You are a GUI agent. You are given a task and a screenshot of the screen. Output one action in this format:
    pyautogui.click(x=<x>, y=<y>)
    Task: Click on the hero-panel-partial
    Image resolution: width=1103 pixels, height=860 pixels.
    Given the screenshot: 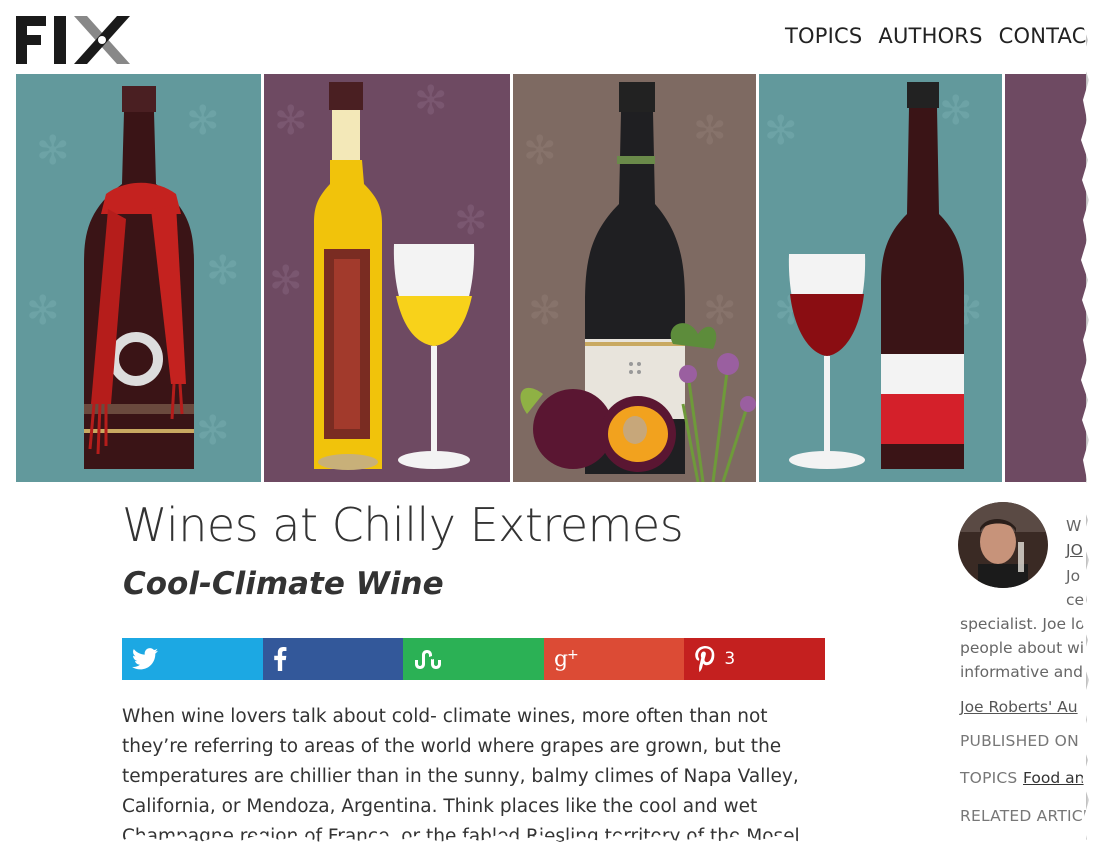 What is the action you would take?
    pyautogui.click(x=1044, y=278)
    